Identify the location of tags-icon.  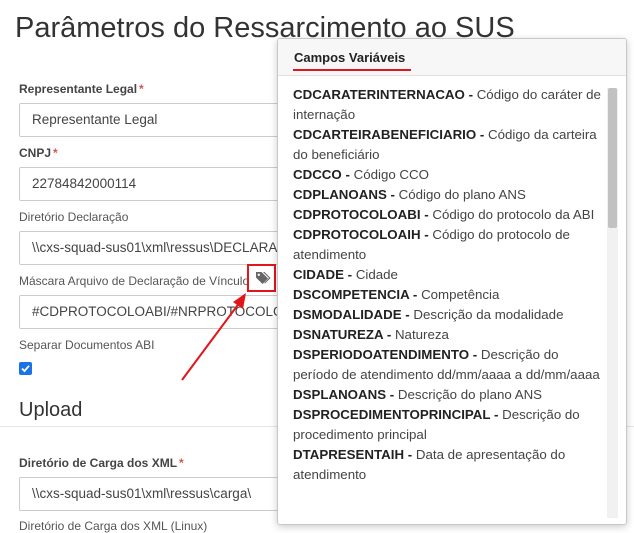
(263, 278).